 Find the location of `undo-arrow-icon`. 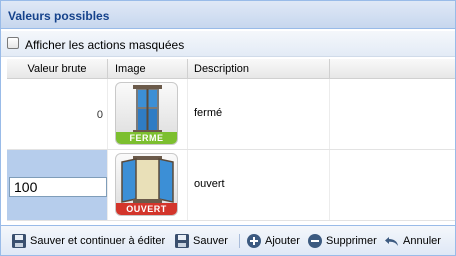

undo-arrow-icon is located at coordinates (391, 241).